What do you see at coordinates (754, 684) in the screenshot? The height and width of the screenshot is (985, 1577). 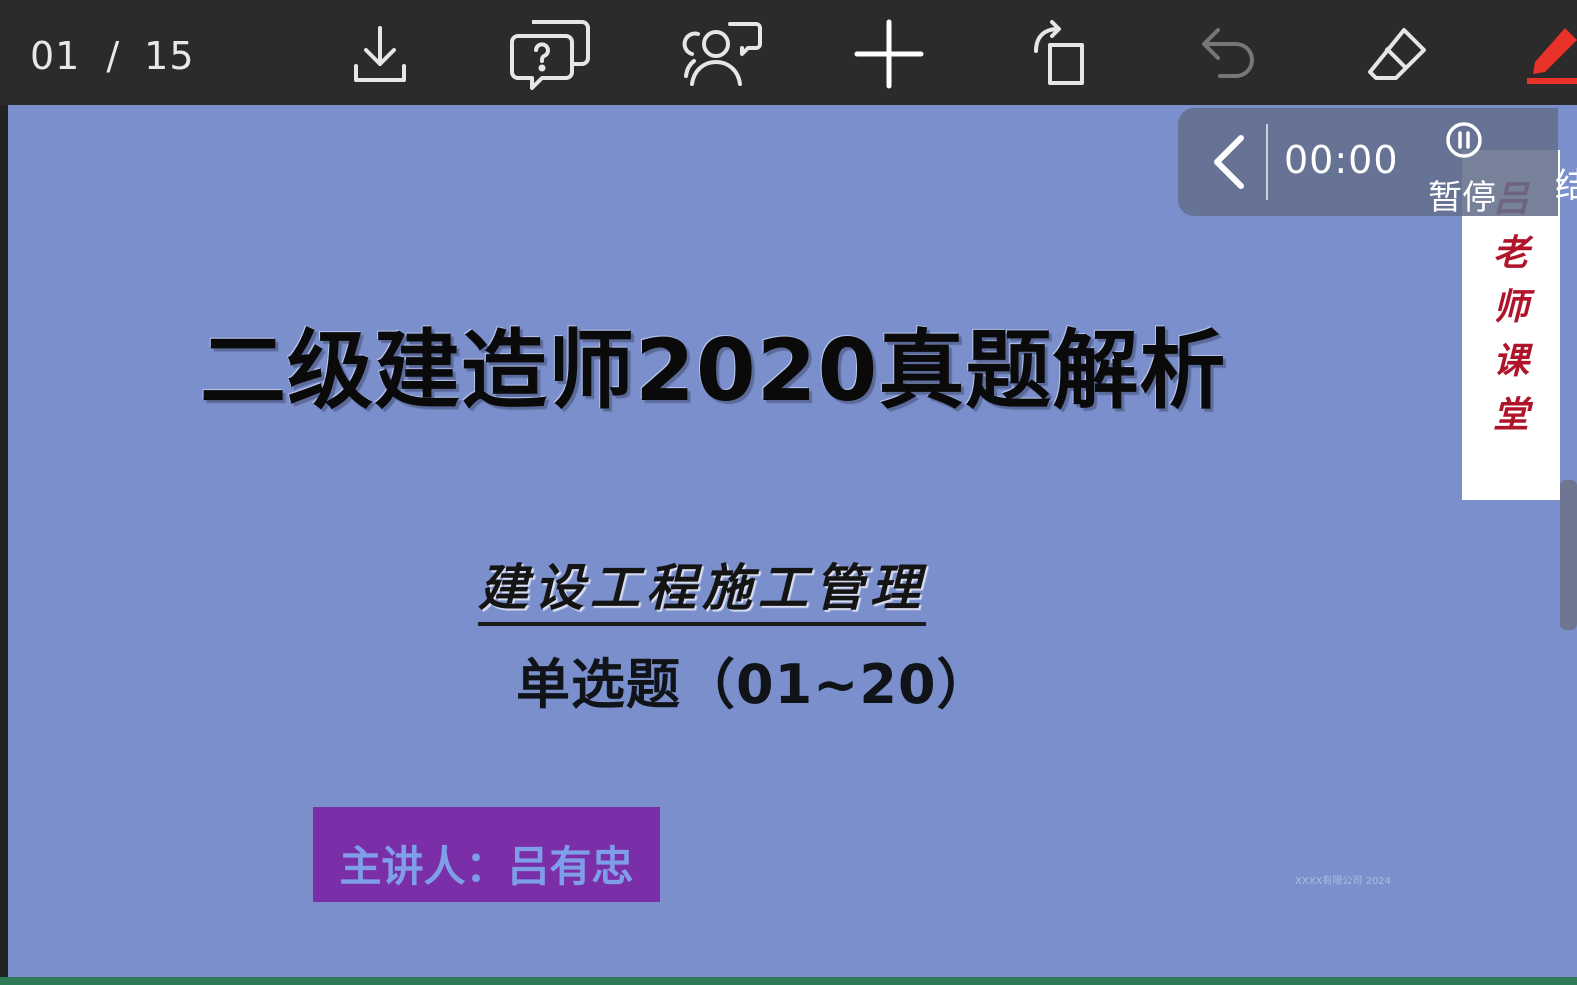 I see `slide-topic: 单选题（01~20）` at bounding box center [754, 684].